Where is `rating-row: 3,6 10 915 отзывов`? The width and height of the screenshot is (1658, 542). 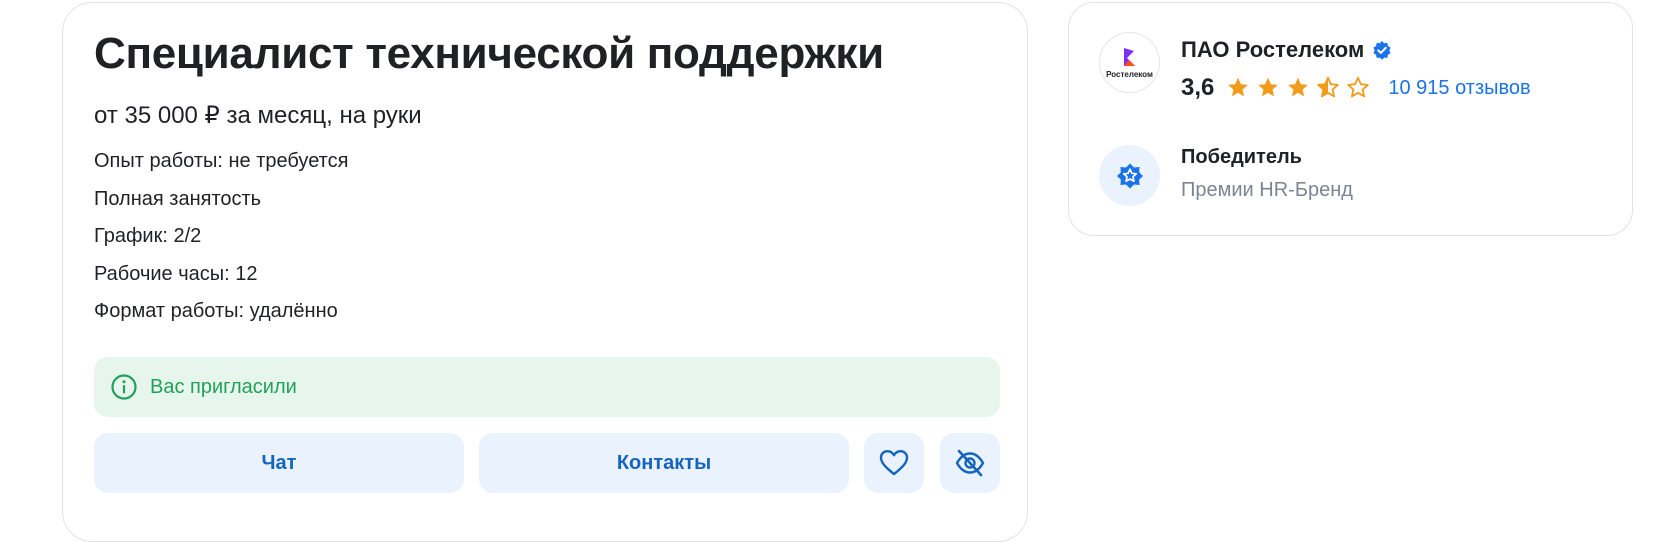
rating-row: 3,6 10 915 отзывов is located at coordinates (1356, 88).